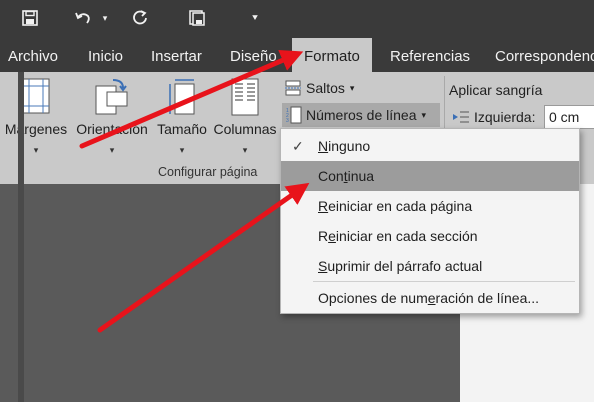 The height and width of the screenshot is (402, 594). Describe the element at coordinates (293, 88) in the screenshot. I see `breaks-icon` at that location.